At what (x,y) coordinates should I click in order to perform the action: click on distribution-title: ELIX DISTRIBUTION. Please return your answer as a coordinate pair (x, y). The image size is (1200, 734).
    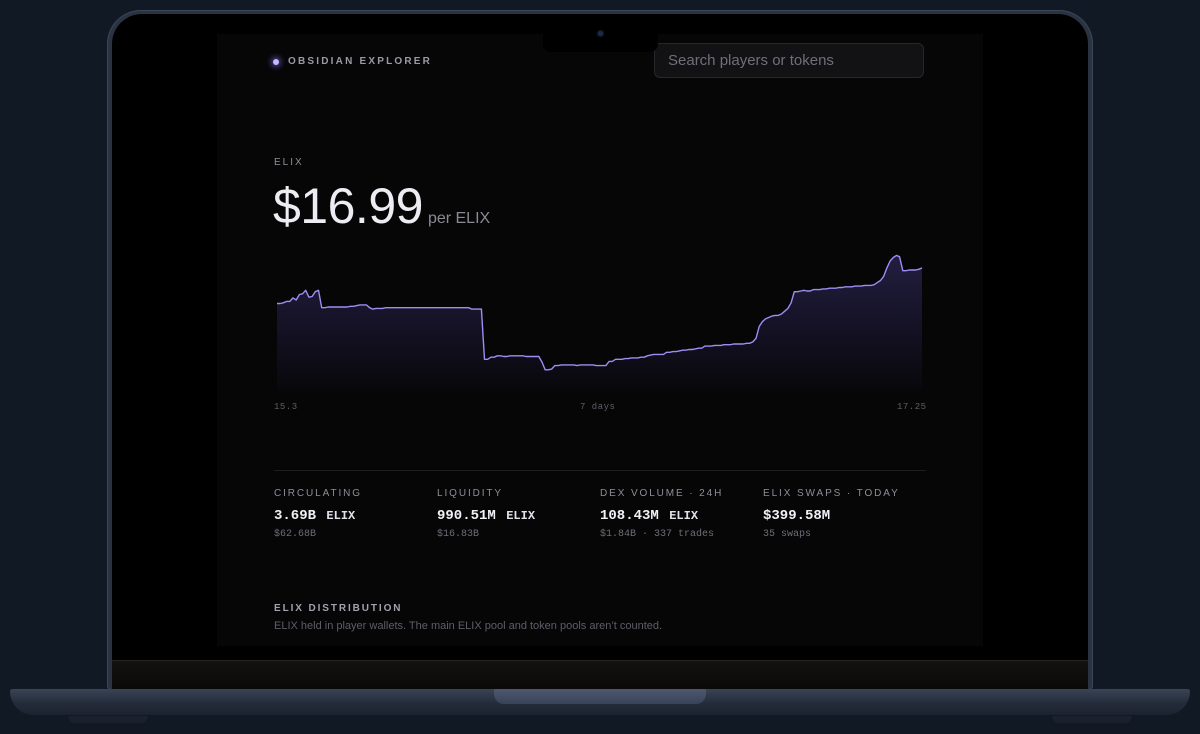
    Looking at the image, I should click on (338, 608).